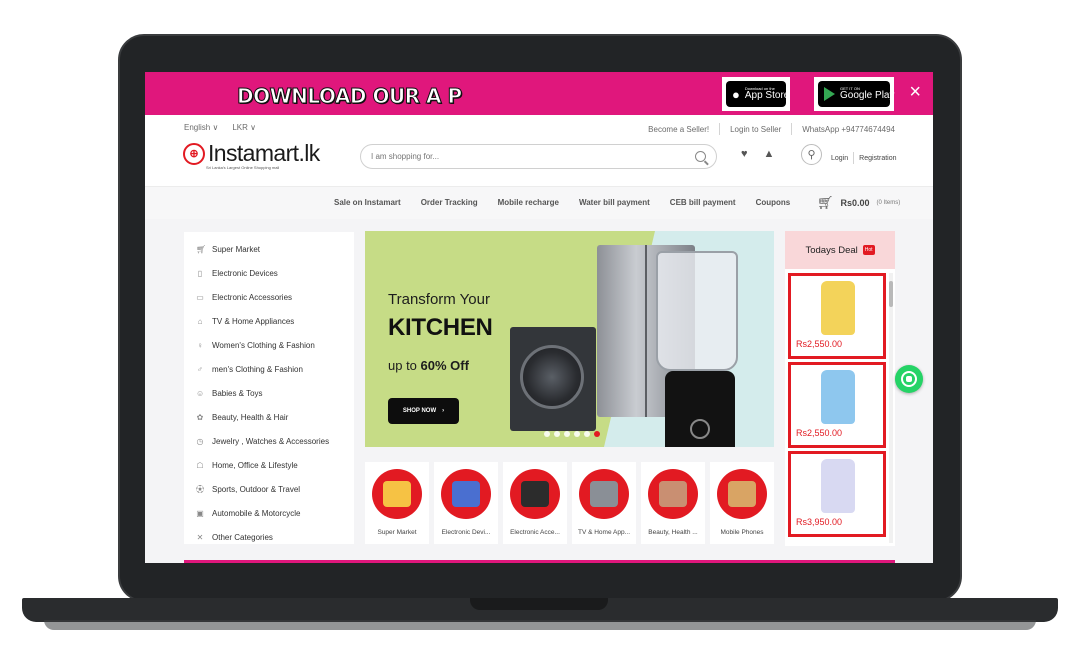 This screenshot has height=670, width=1080. I want to click on category-item: ⚽︎ Sports, Outdoor & Travel, so click(269, 489).